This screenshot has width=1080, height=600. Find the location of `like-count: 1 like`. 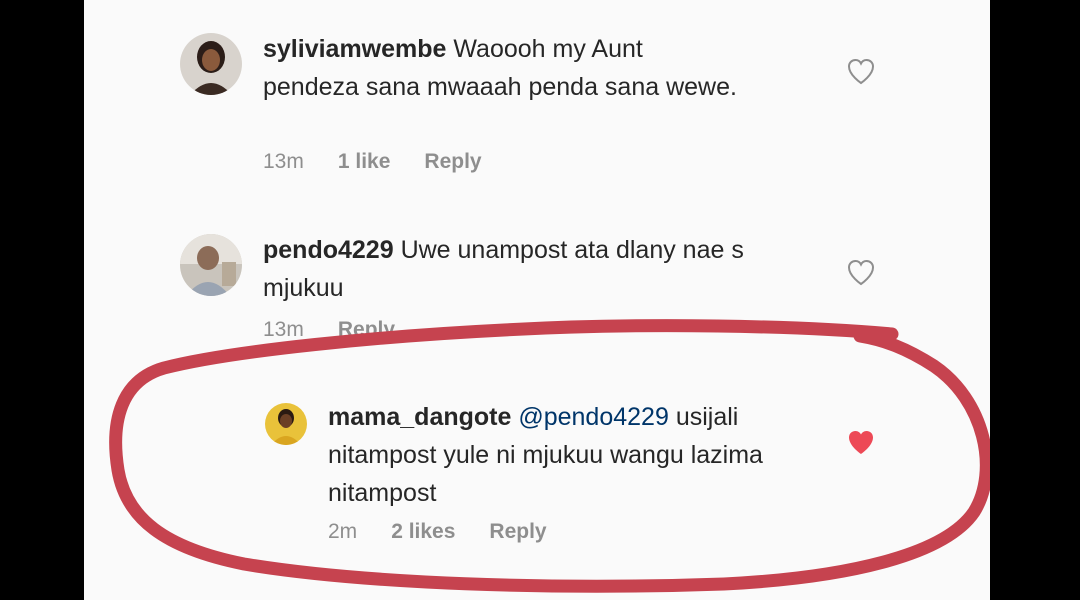

like-count: 1 like is located at coordinates (364, 162).